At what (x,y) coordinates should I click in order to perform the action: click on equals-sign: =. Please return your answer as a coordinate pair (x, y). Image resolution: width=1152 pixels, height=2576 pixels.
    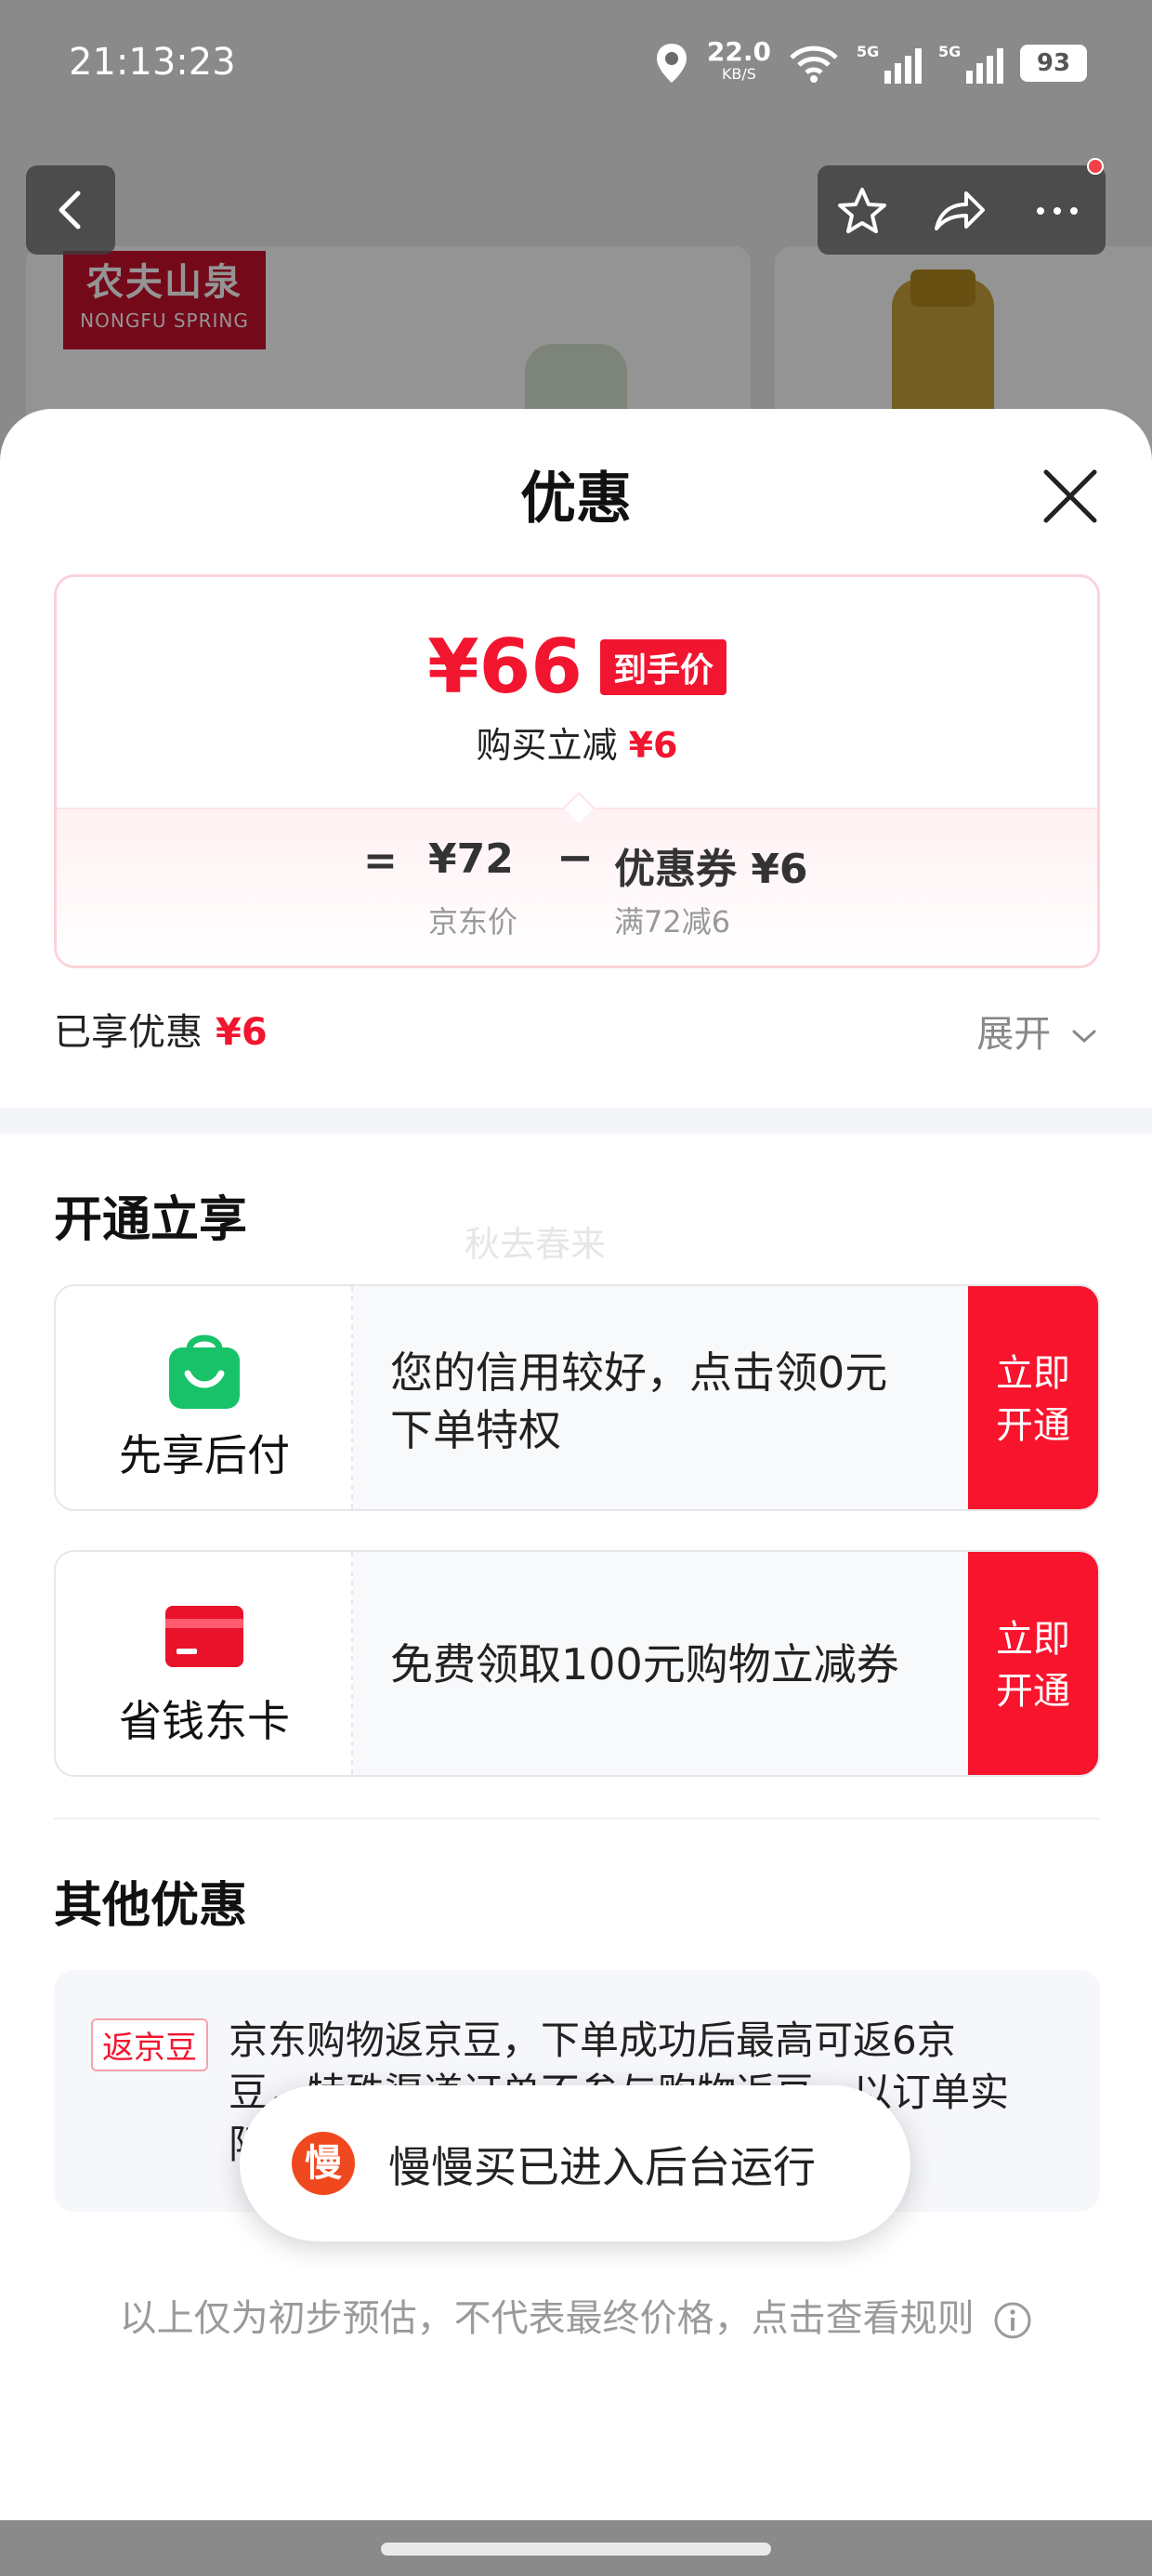
    Looking at the image, I should click on (380, 861).